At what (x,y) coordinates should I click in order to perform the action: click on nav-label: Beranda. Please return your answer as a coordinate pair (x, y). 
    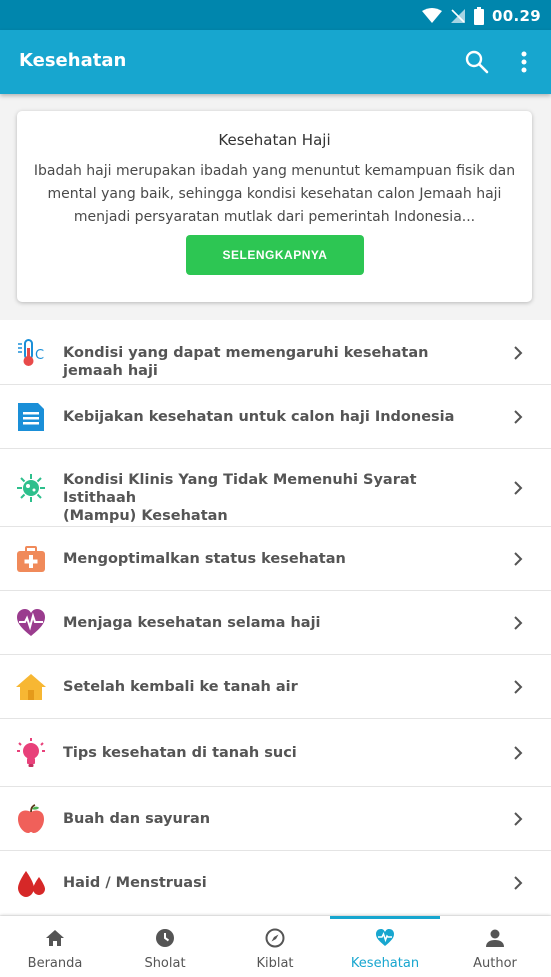
    Looking at the image, I should click on (55, 963).